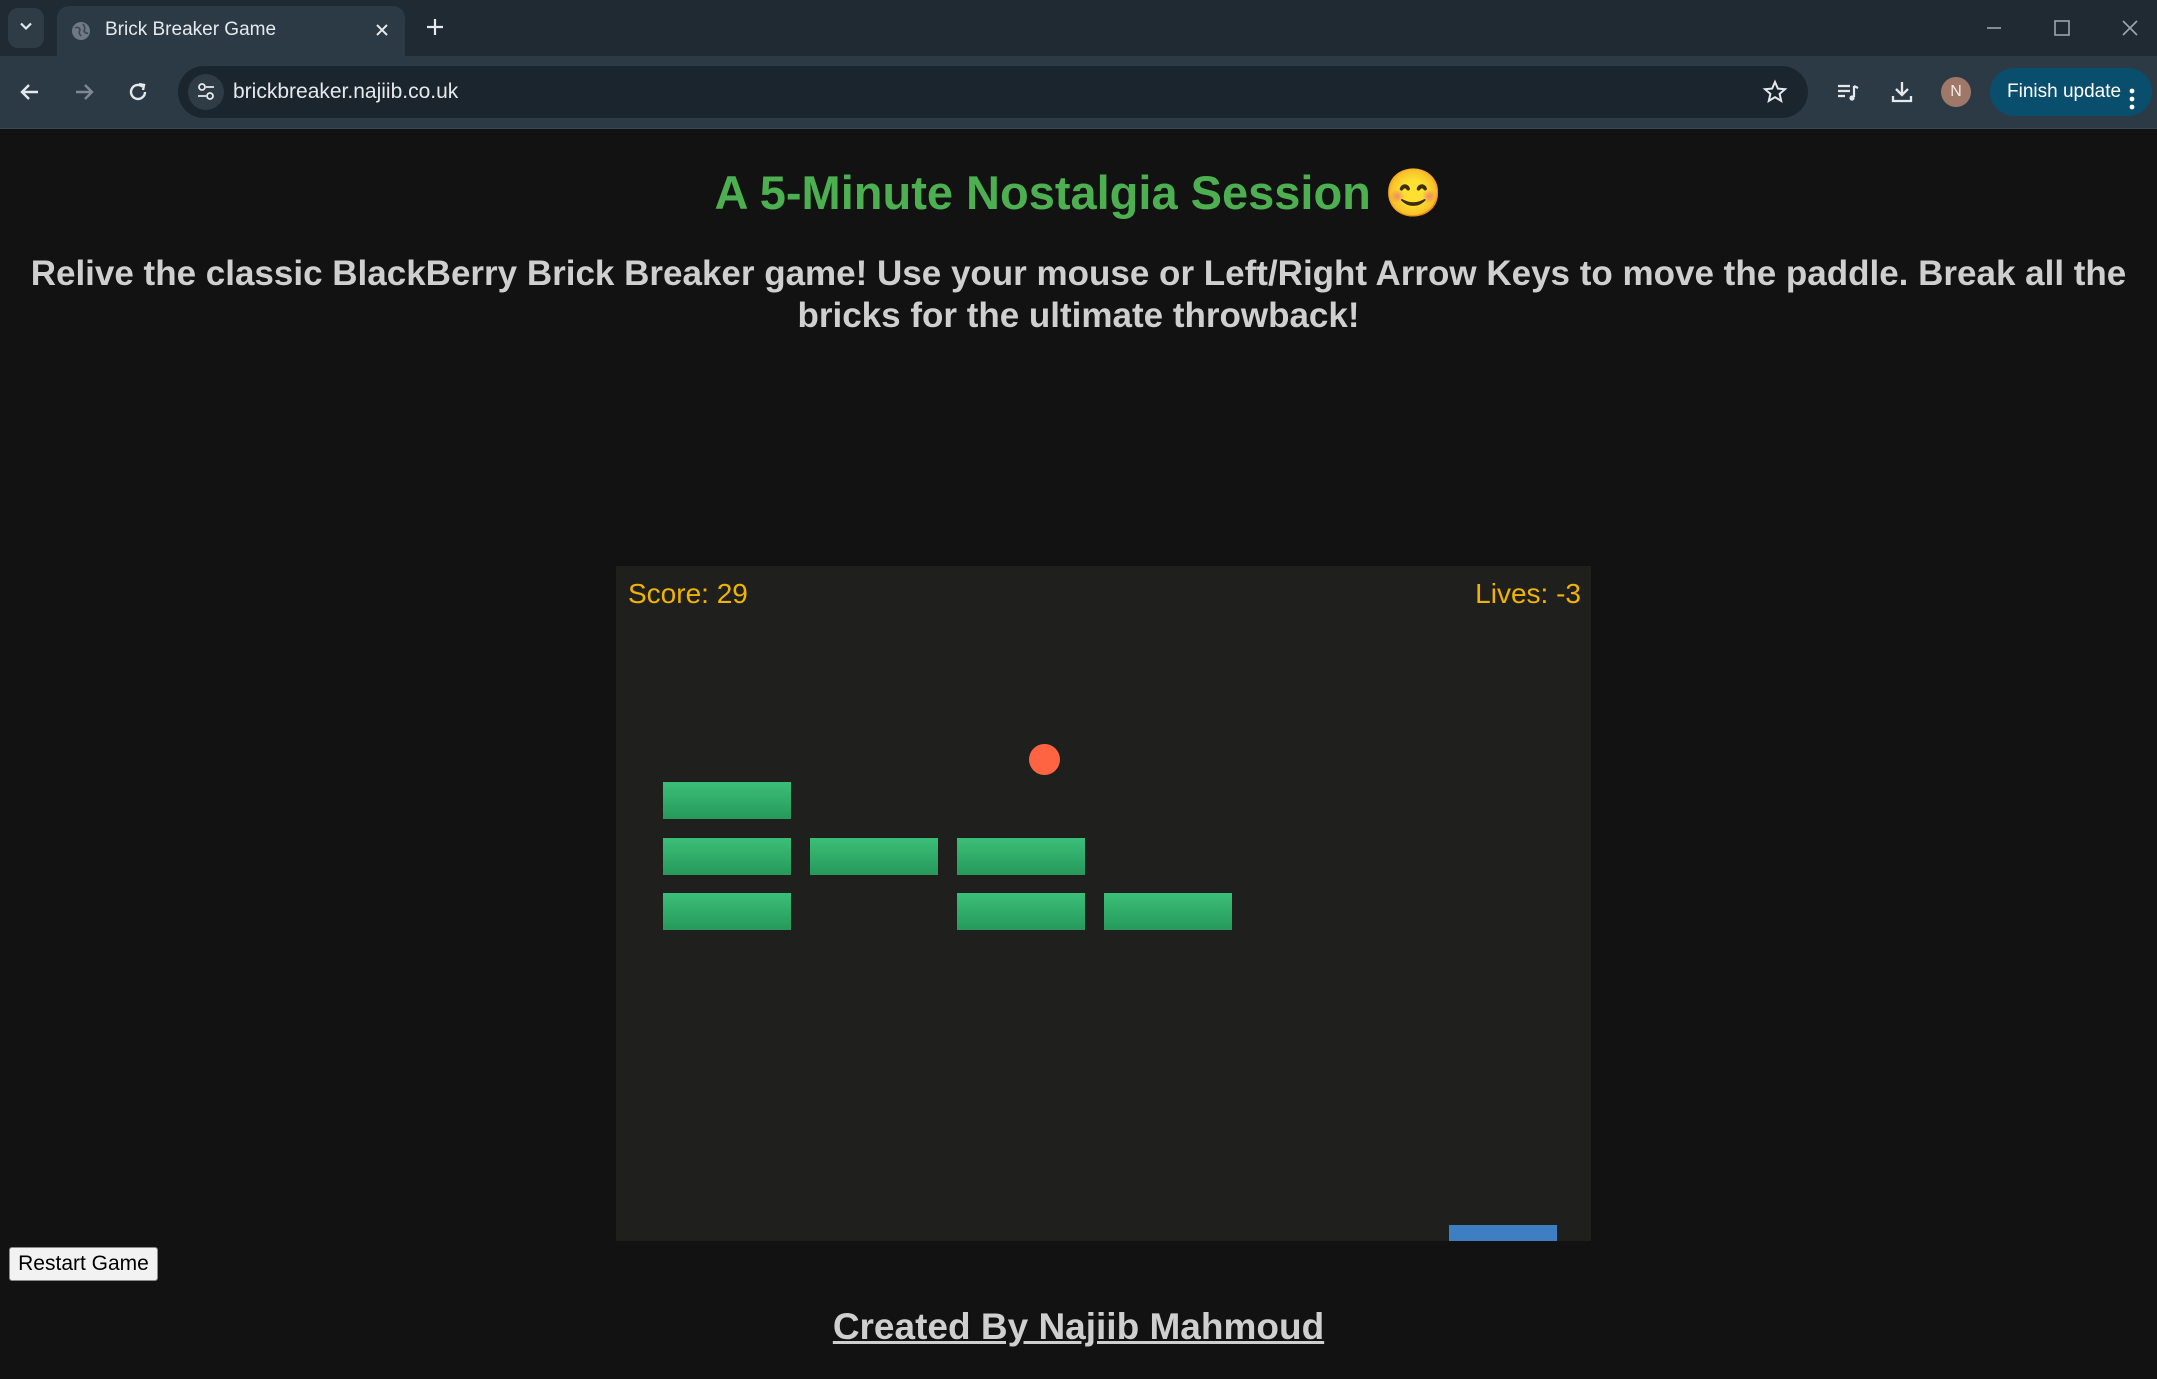 This screenshot has width=2157, height=1379. What do you see at coordinates (2064, 91) in the screenshot?
I see `finish-update-label: Finish update` at bounding box center [2064, 91].